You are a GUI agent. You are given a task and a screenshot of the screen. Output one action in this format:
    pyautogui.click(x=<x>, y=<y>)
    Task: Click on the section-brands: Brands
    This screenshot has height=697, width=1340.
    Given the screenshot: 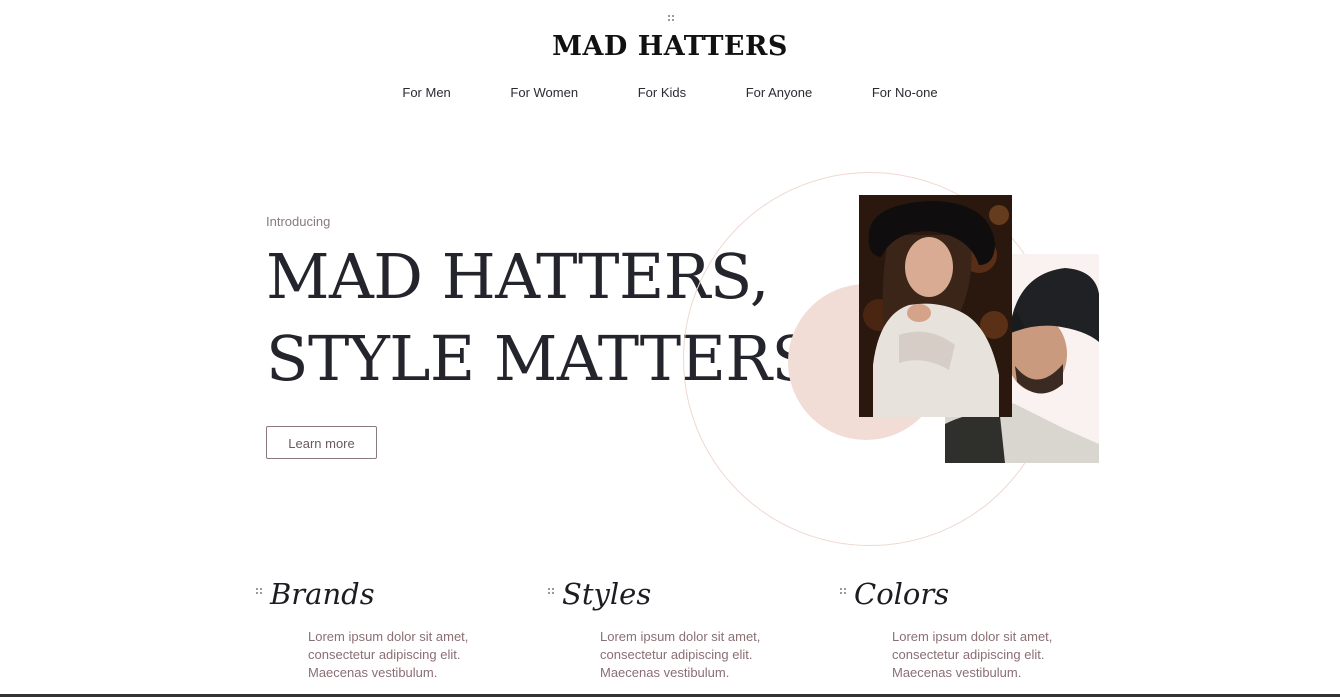 What is the action you would take?
    pyautogui.click(x=322, y=594)
    